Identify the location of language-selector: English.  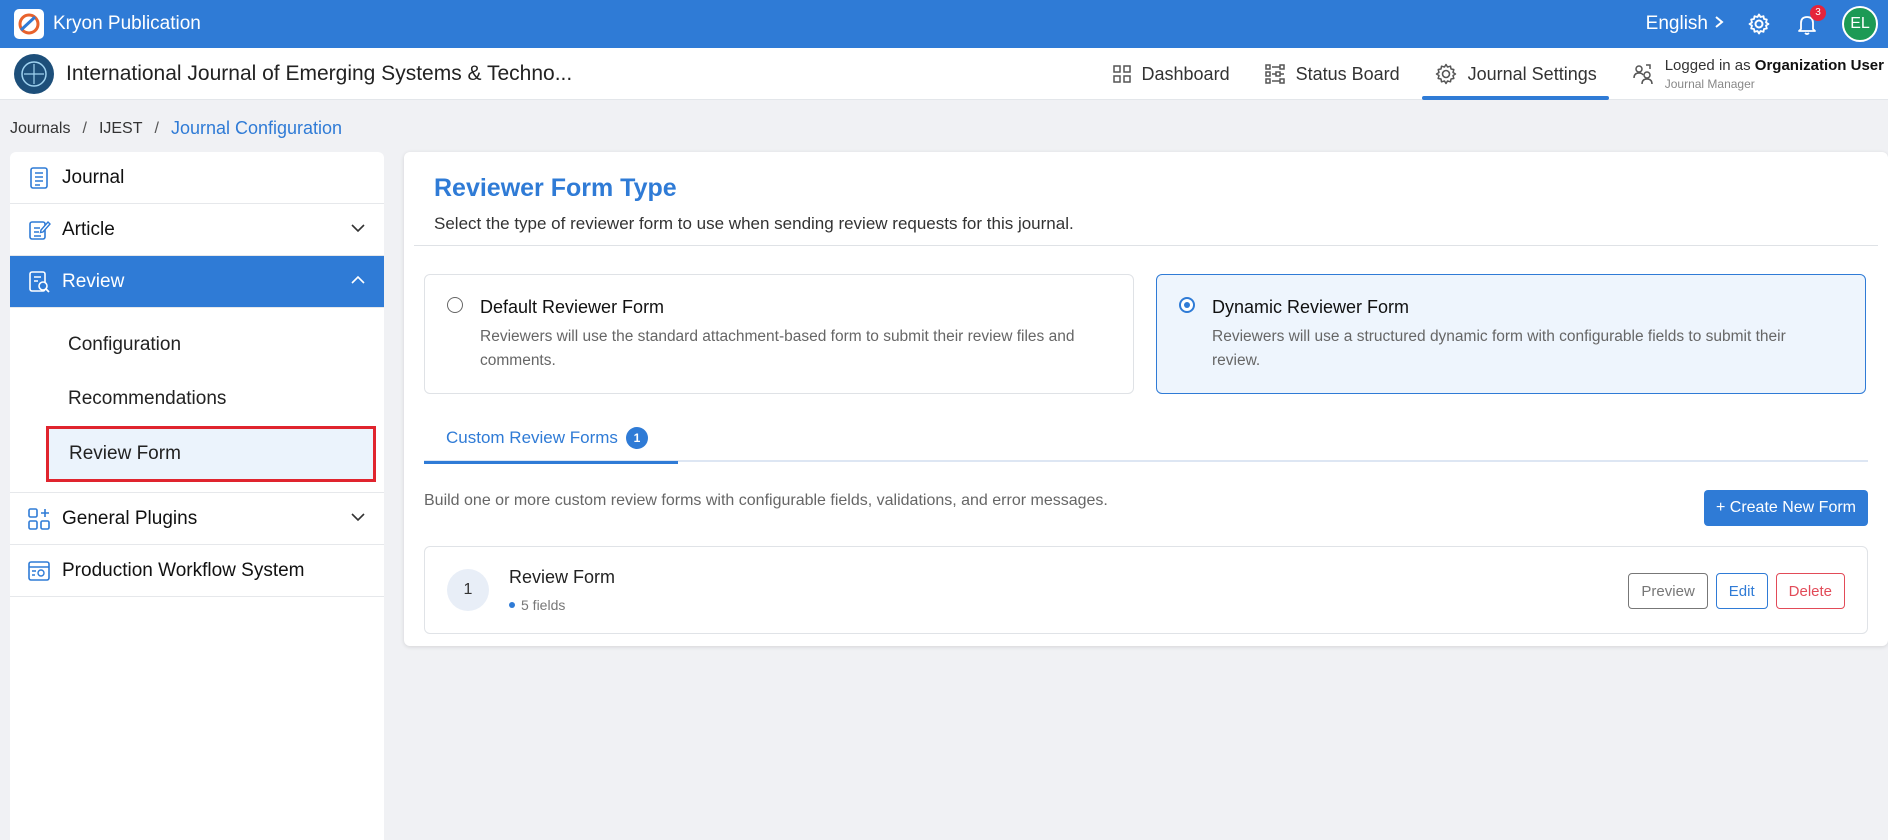
(1685, 24).